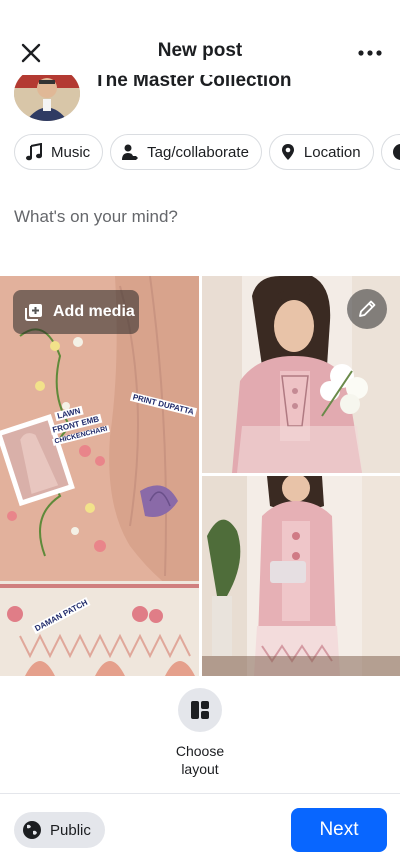 Image resolution: width=400 pixels, height=866 pixels. What do you see at coordinates (32, 830) in the screenshot?
I see `globe-icon` at bounding box center [32, 830].